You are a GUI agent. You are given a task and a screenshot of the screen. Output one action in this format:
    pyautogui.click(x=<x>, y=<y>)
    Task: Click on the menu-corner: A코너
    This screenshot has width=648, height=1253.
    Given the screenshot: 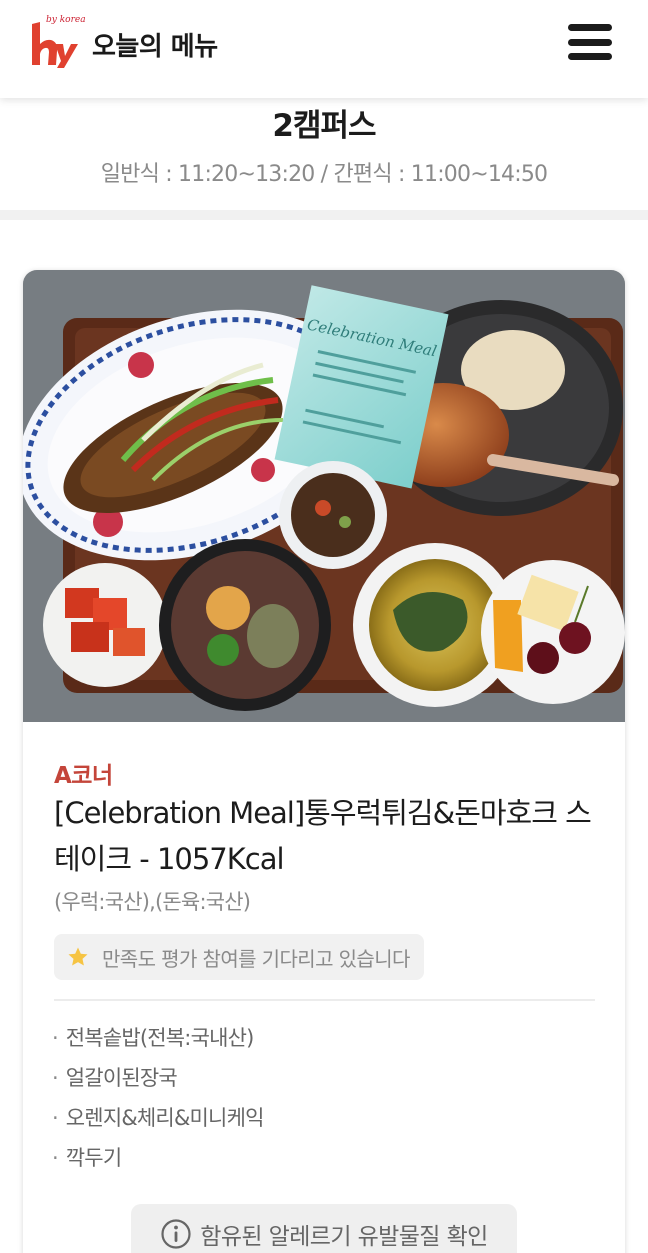 What is the action you would take?
    pyautogui.click(x=83, y=776)
    